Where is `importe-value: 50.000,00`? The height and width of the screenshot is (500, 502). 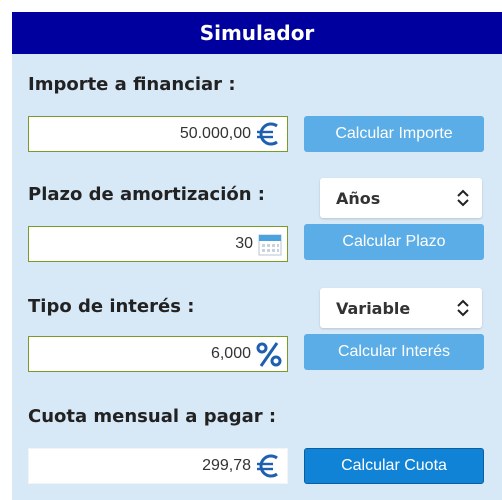
importe-value: 50.000,00 is located at coordinates (215, 133).